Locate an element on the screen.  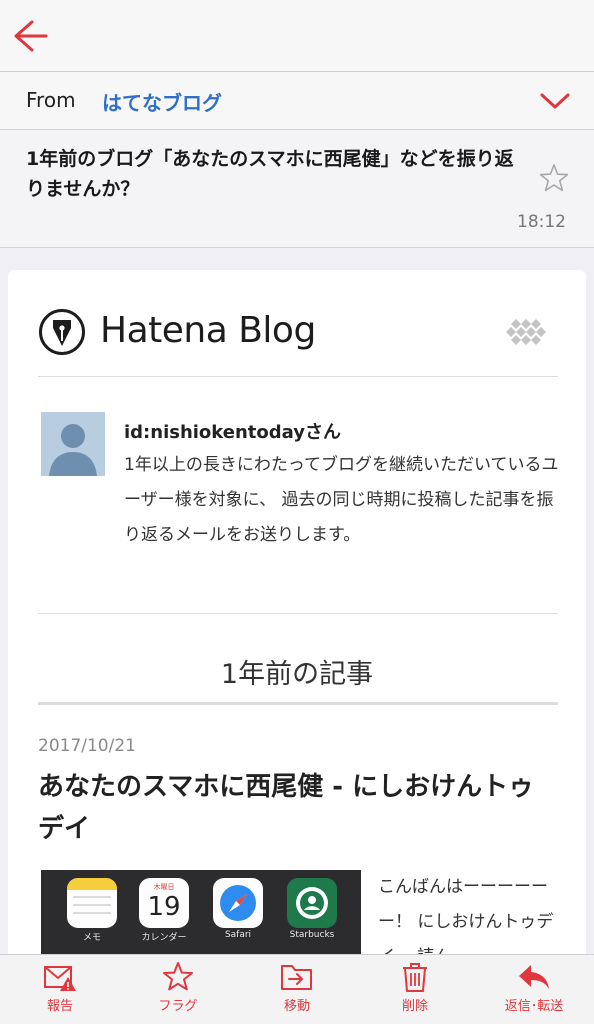
move-label: 移動 is located at coordinates (296, 1006).